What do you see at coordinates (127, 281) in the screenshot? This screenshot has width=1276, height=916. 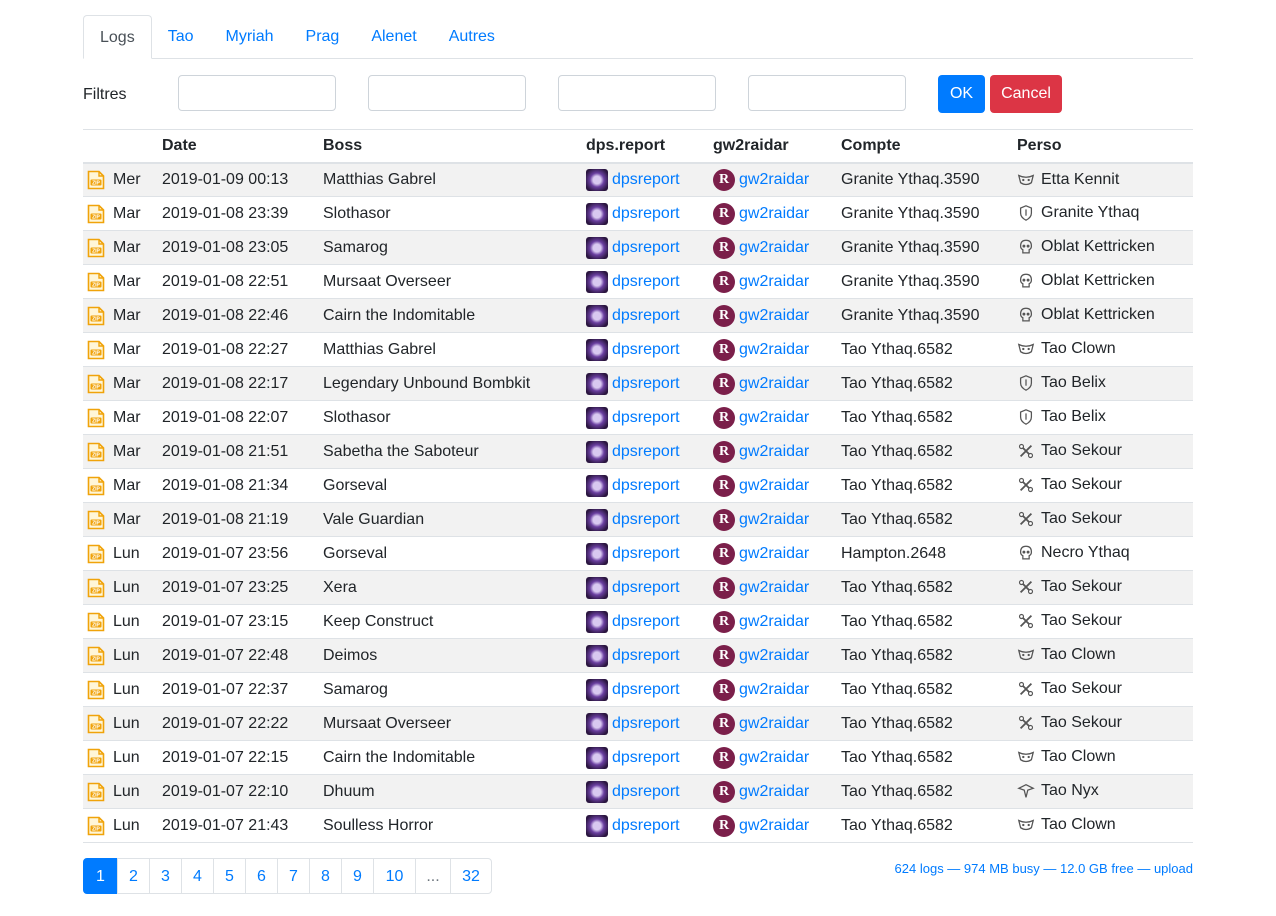 I see `day-label: Mar` at bounding box center [127, 281].